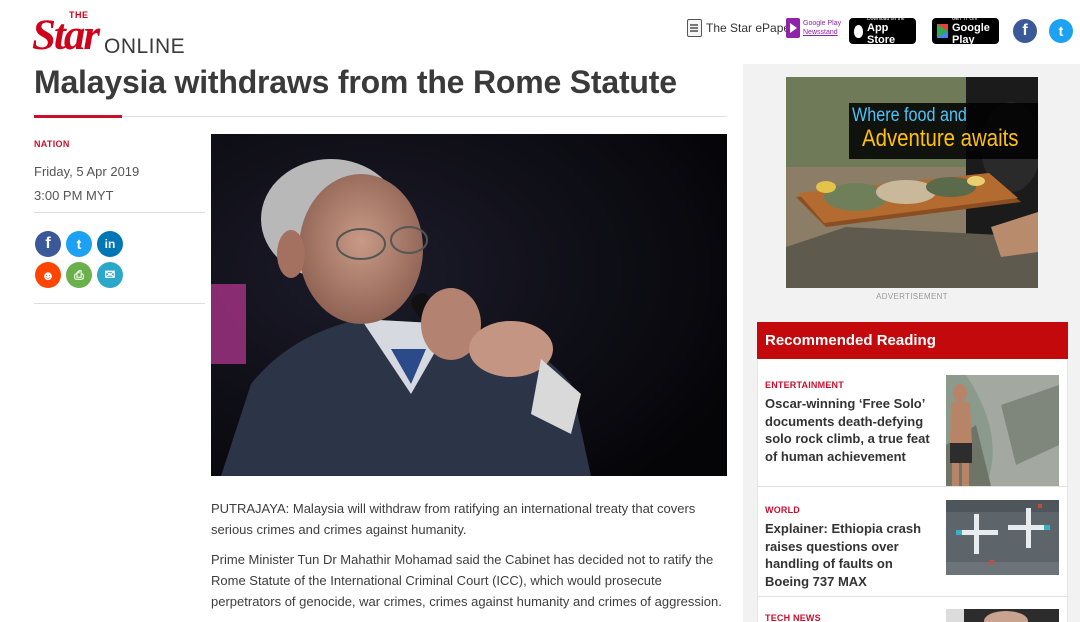 This screenshot has height=622, width=1080. Describe the element at coordinates (912, 182) in the screenshot. I see `advertisement-banner: Where food and Adventure awaits` at that location.